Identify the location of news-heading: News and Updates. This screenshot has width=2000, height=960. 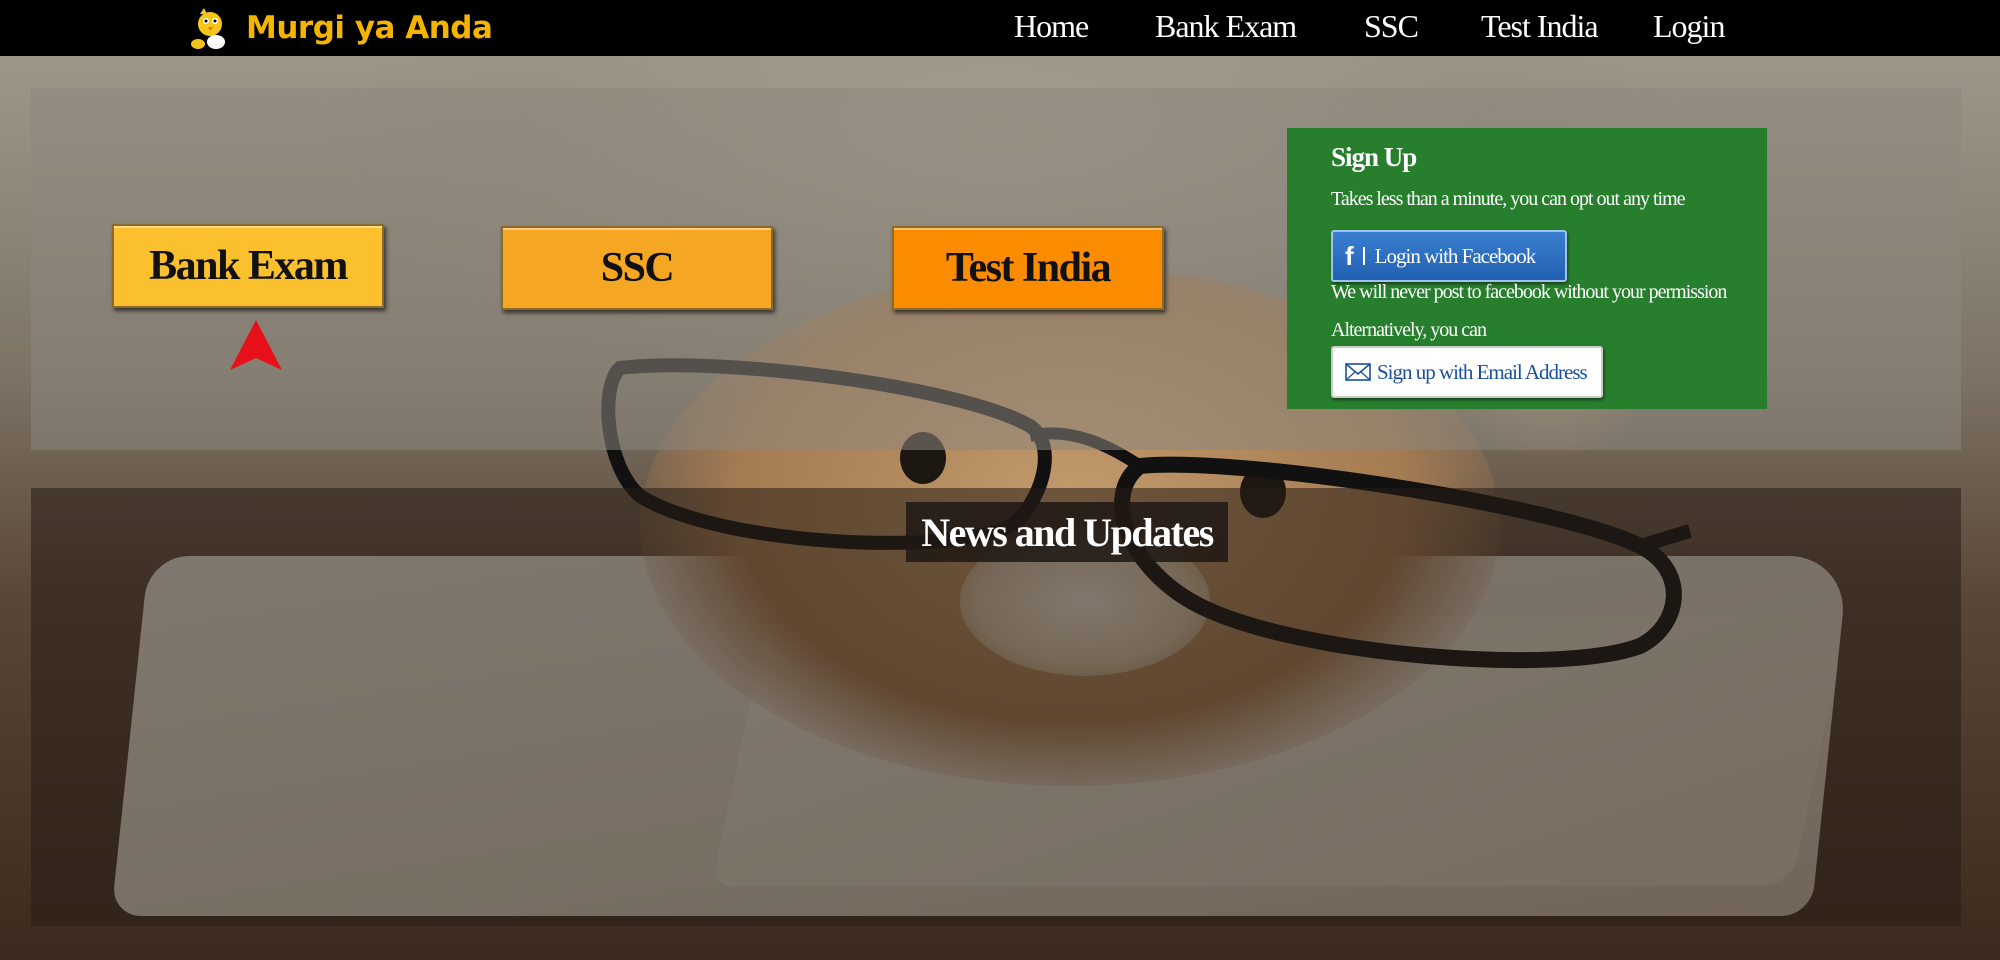
(1067, 532).